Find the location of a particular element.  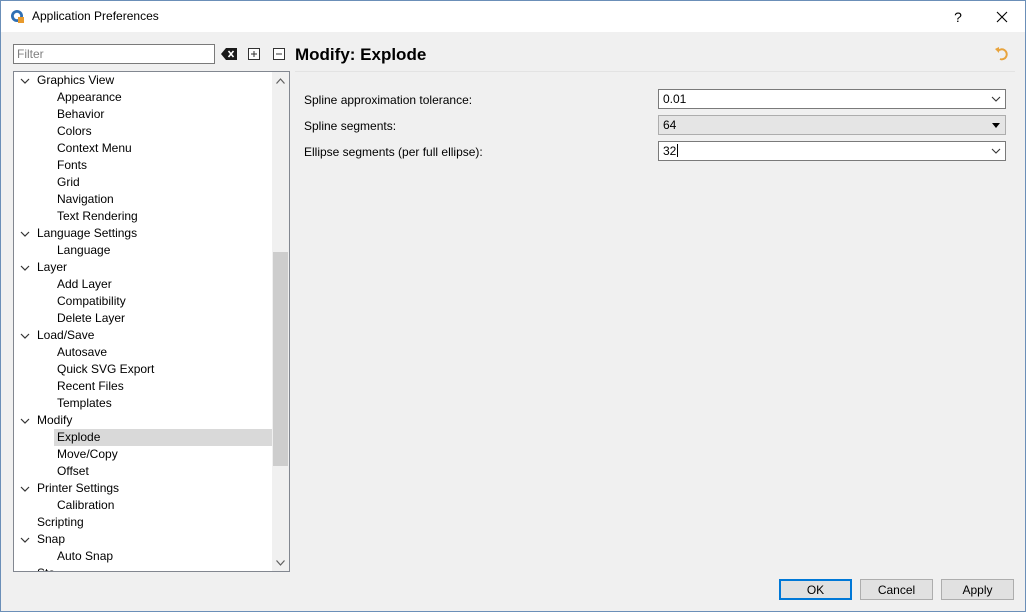

spline-tolerance-value: 0.01 is located at coordinates (675, 99).